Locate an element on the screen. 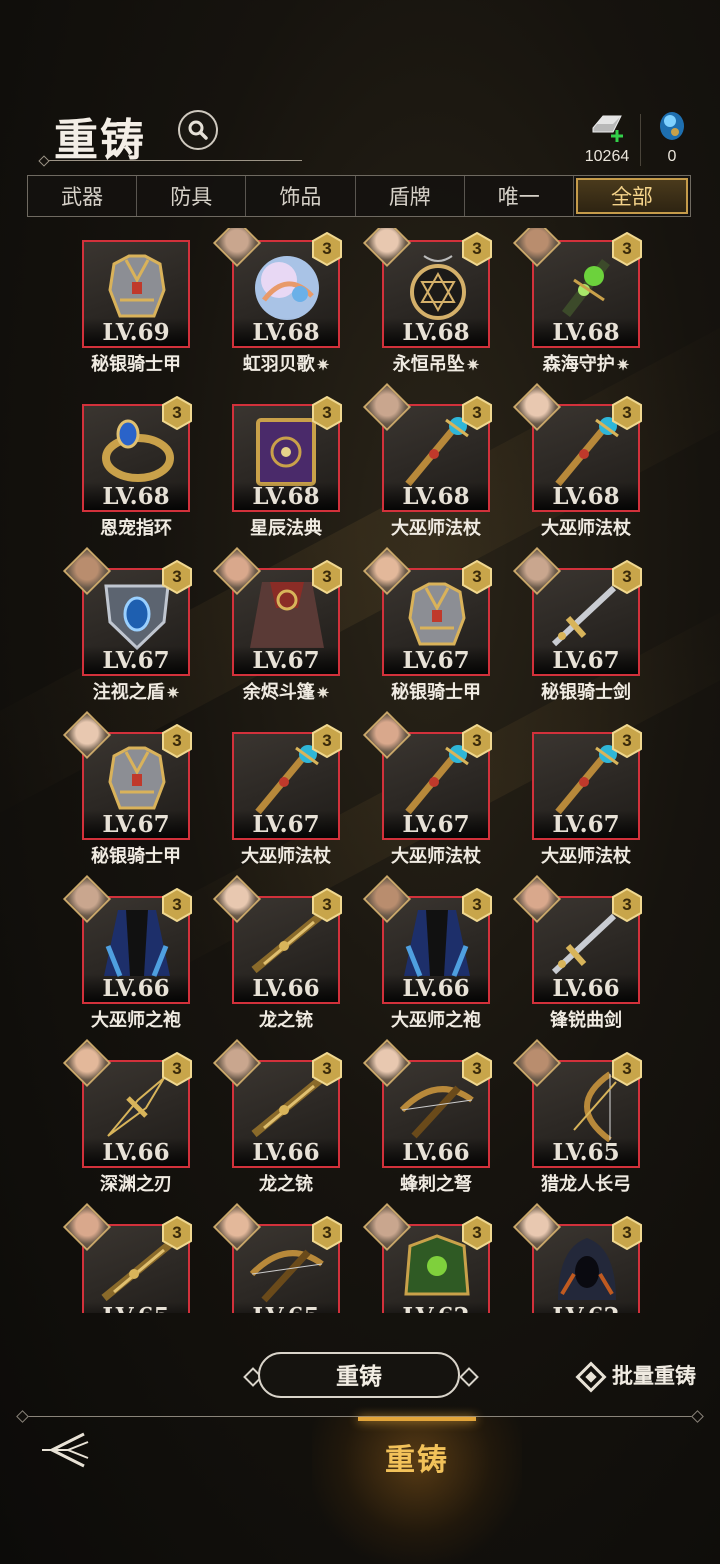 This screenshot has width=720, height=1564. item-name-text: 秘银骑士剑 is located at coordinates (586, 692).